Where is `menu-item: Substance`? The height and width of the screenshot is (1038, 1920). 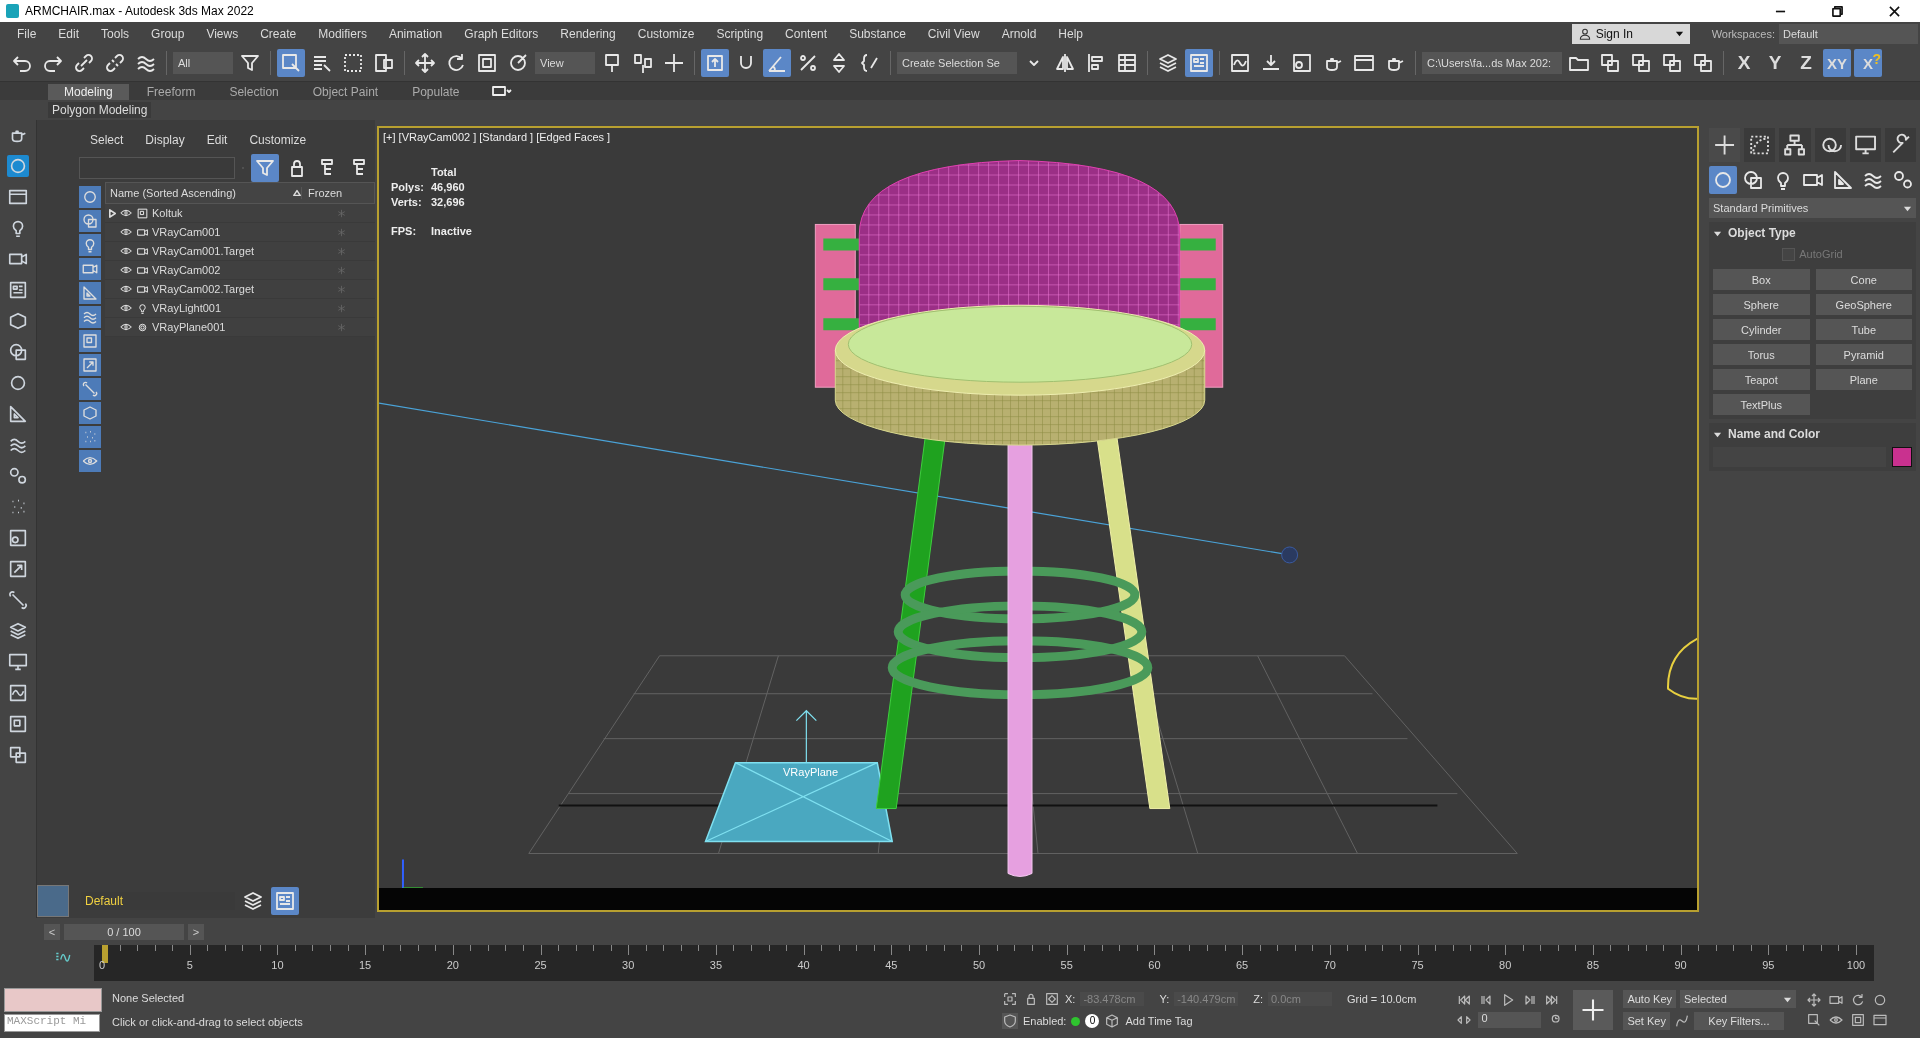 menu-item: Substance is located at coordinates (877, 33).